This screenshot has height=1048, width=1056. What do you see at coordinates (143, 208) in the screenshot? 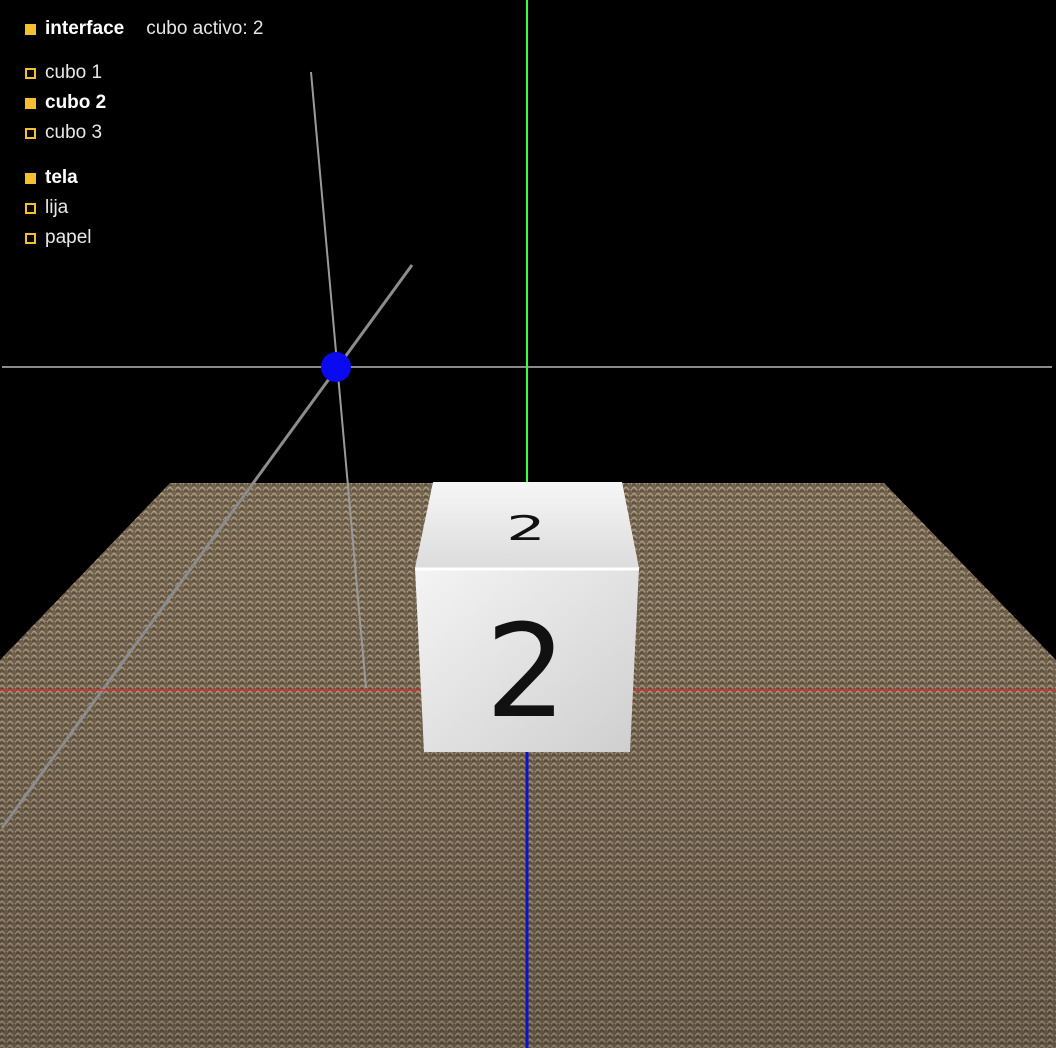
I see `material-option: lija` at bounding box center [143, 208].